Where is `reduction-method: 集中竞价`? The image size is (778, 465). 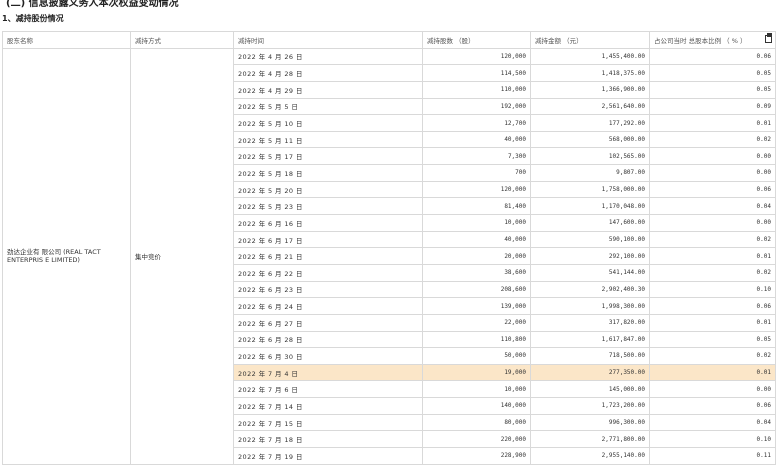
reduction-method: 集中竞价 is located at coordinates (182, 256).